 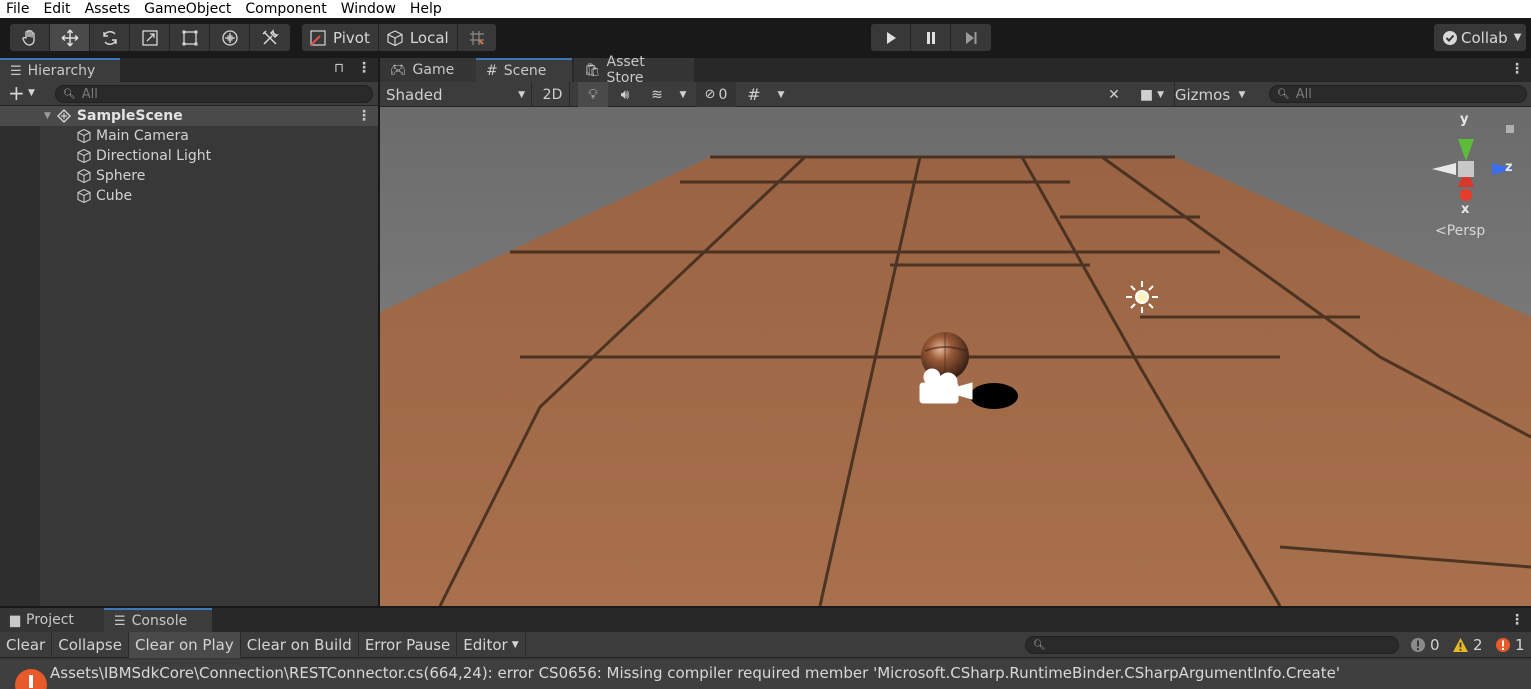 What do you see at coordinates (18, 9) in the screenshot?
I see `menu-file: File` at bounding box center [18, 9].